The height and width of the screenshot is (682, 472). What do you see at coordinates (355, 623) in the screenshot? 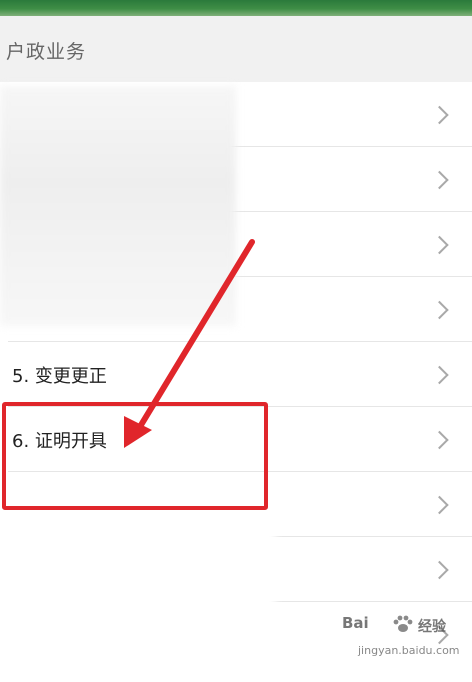
I see `watermark-logo: Bai` at bounding box center [355, 623].